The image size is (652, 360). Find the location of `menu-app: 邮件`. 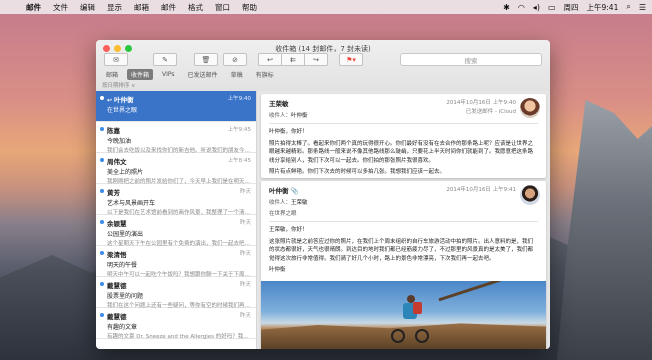

menu-app: 邮件 is located at coordinates (33, 7).